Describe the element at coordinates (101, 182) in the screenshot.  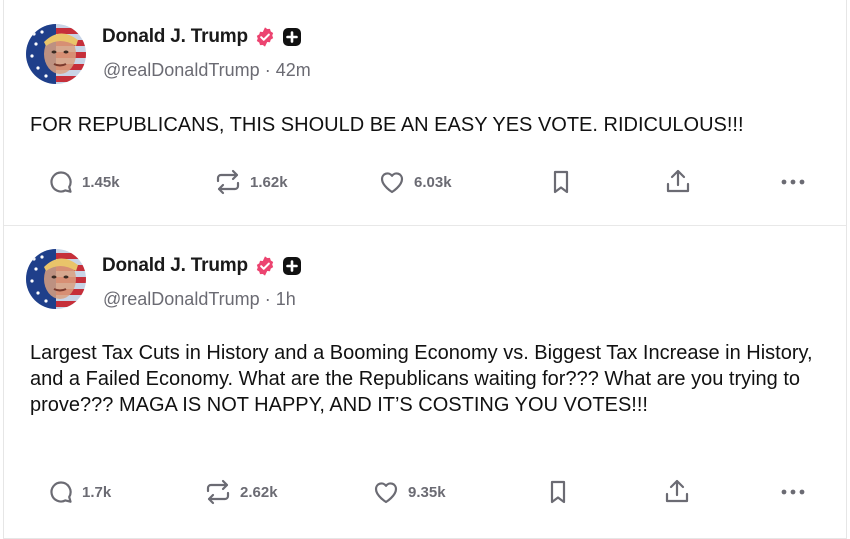
I see `reply-count: 1.45k` at that location.